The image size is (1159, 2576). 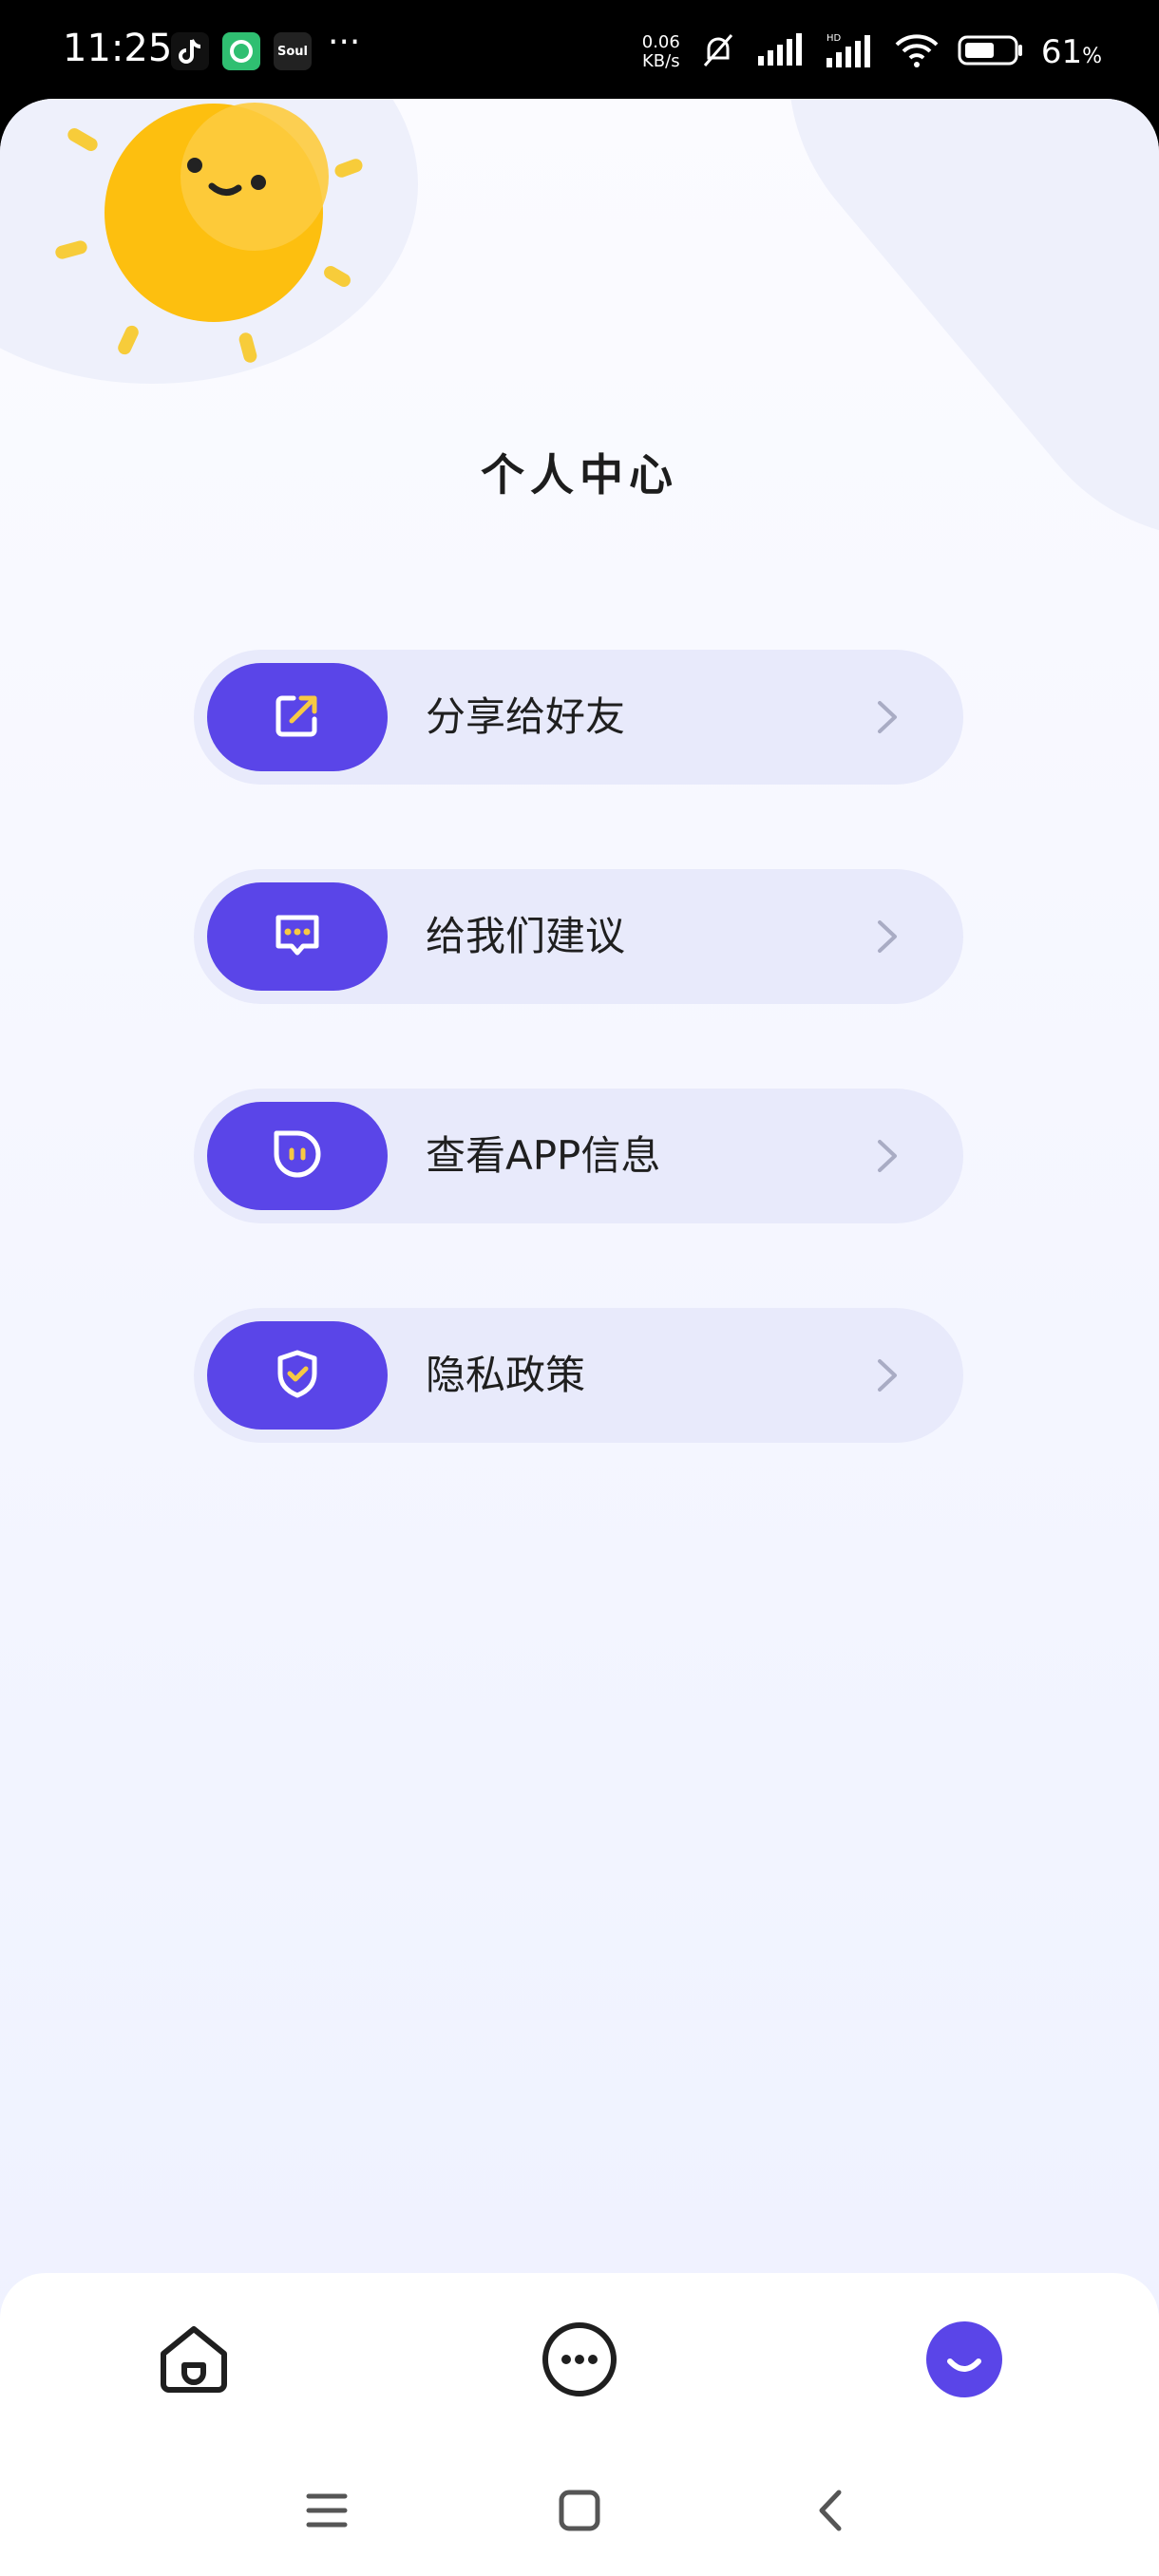 What do you see at coordinates (660, 42) in the screenshot?
I see `network-speed-value: 0.06` at bounding box center [660, 42].